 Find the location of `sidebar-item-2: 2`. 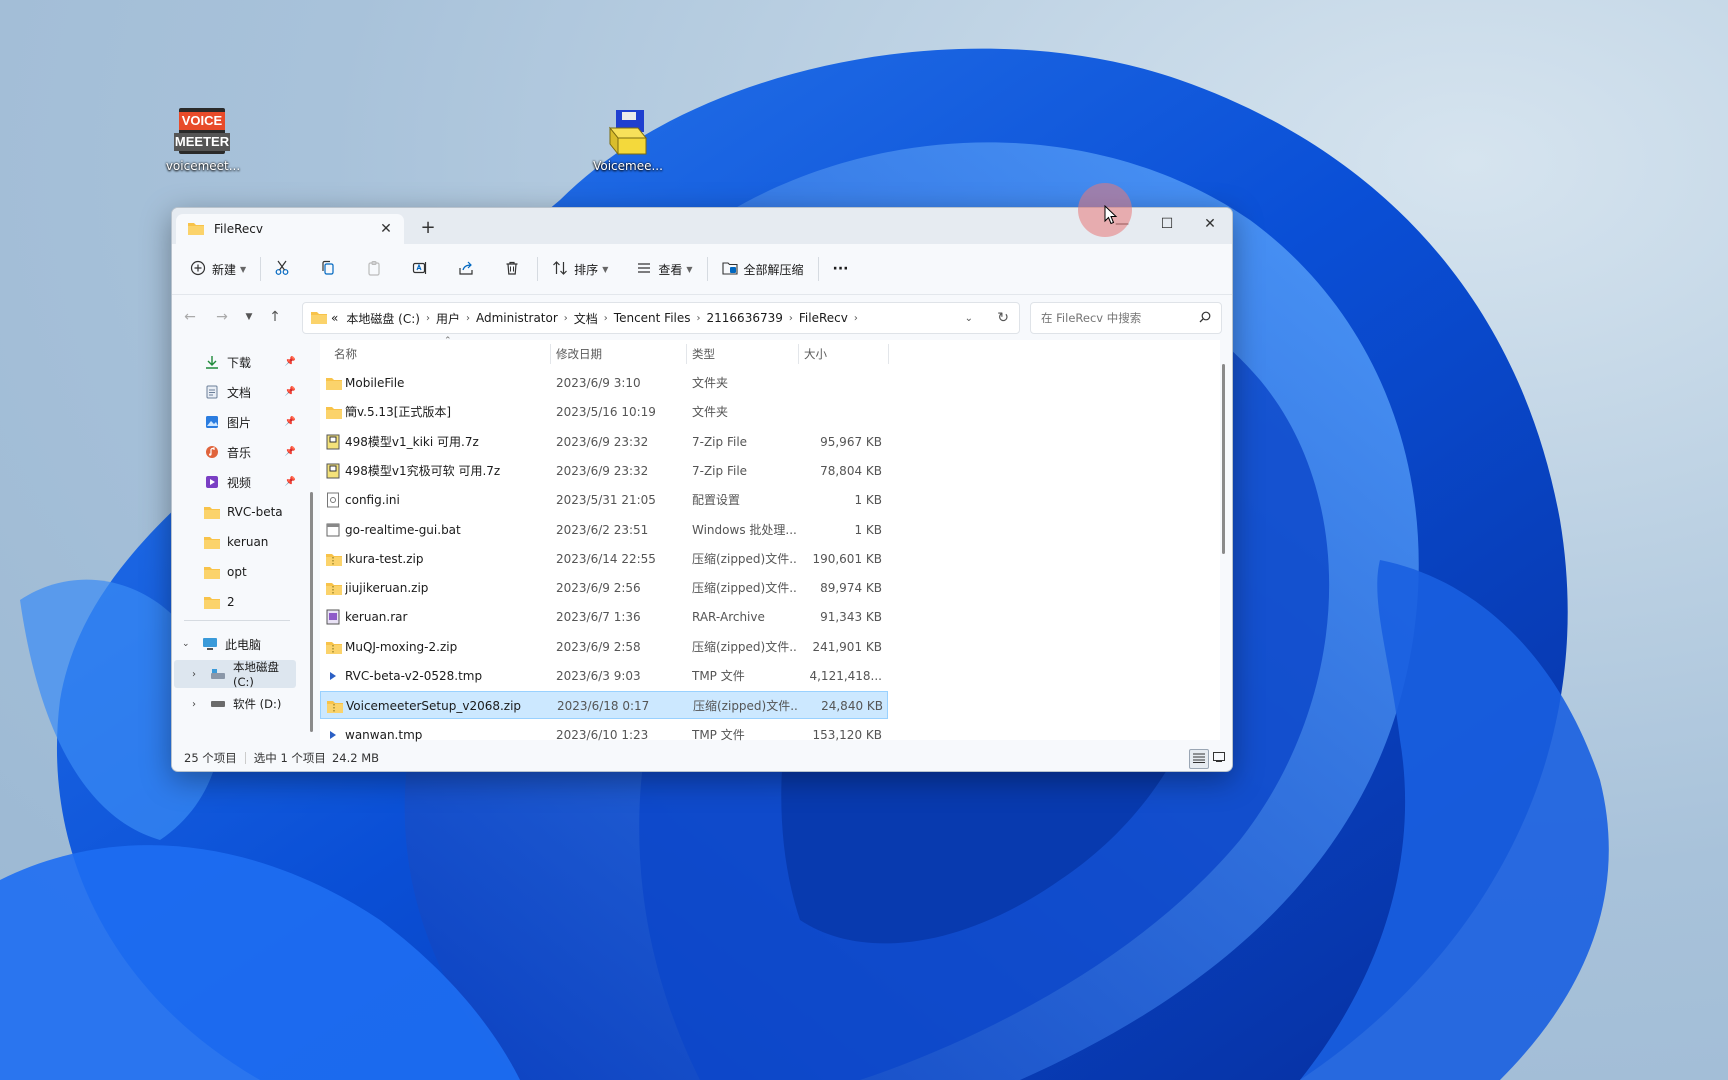

sidebar-item-2: 2 is located at coordinates (237, 602).